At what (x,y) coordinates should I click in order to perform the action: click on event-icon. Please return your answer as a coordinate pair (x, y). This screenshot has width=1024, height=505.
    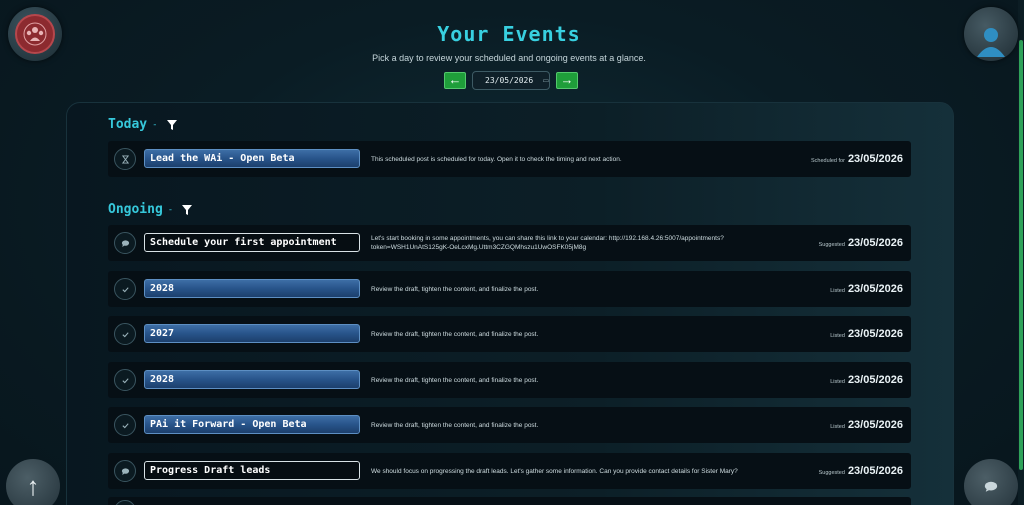
    Looking at the image, I should click on (125, 502).